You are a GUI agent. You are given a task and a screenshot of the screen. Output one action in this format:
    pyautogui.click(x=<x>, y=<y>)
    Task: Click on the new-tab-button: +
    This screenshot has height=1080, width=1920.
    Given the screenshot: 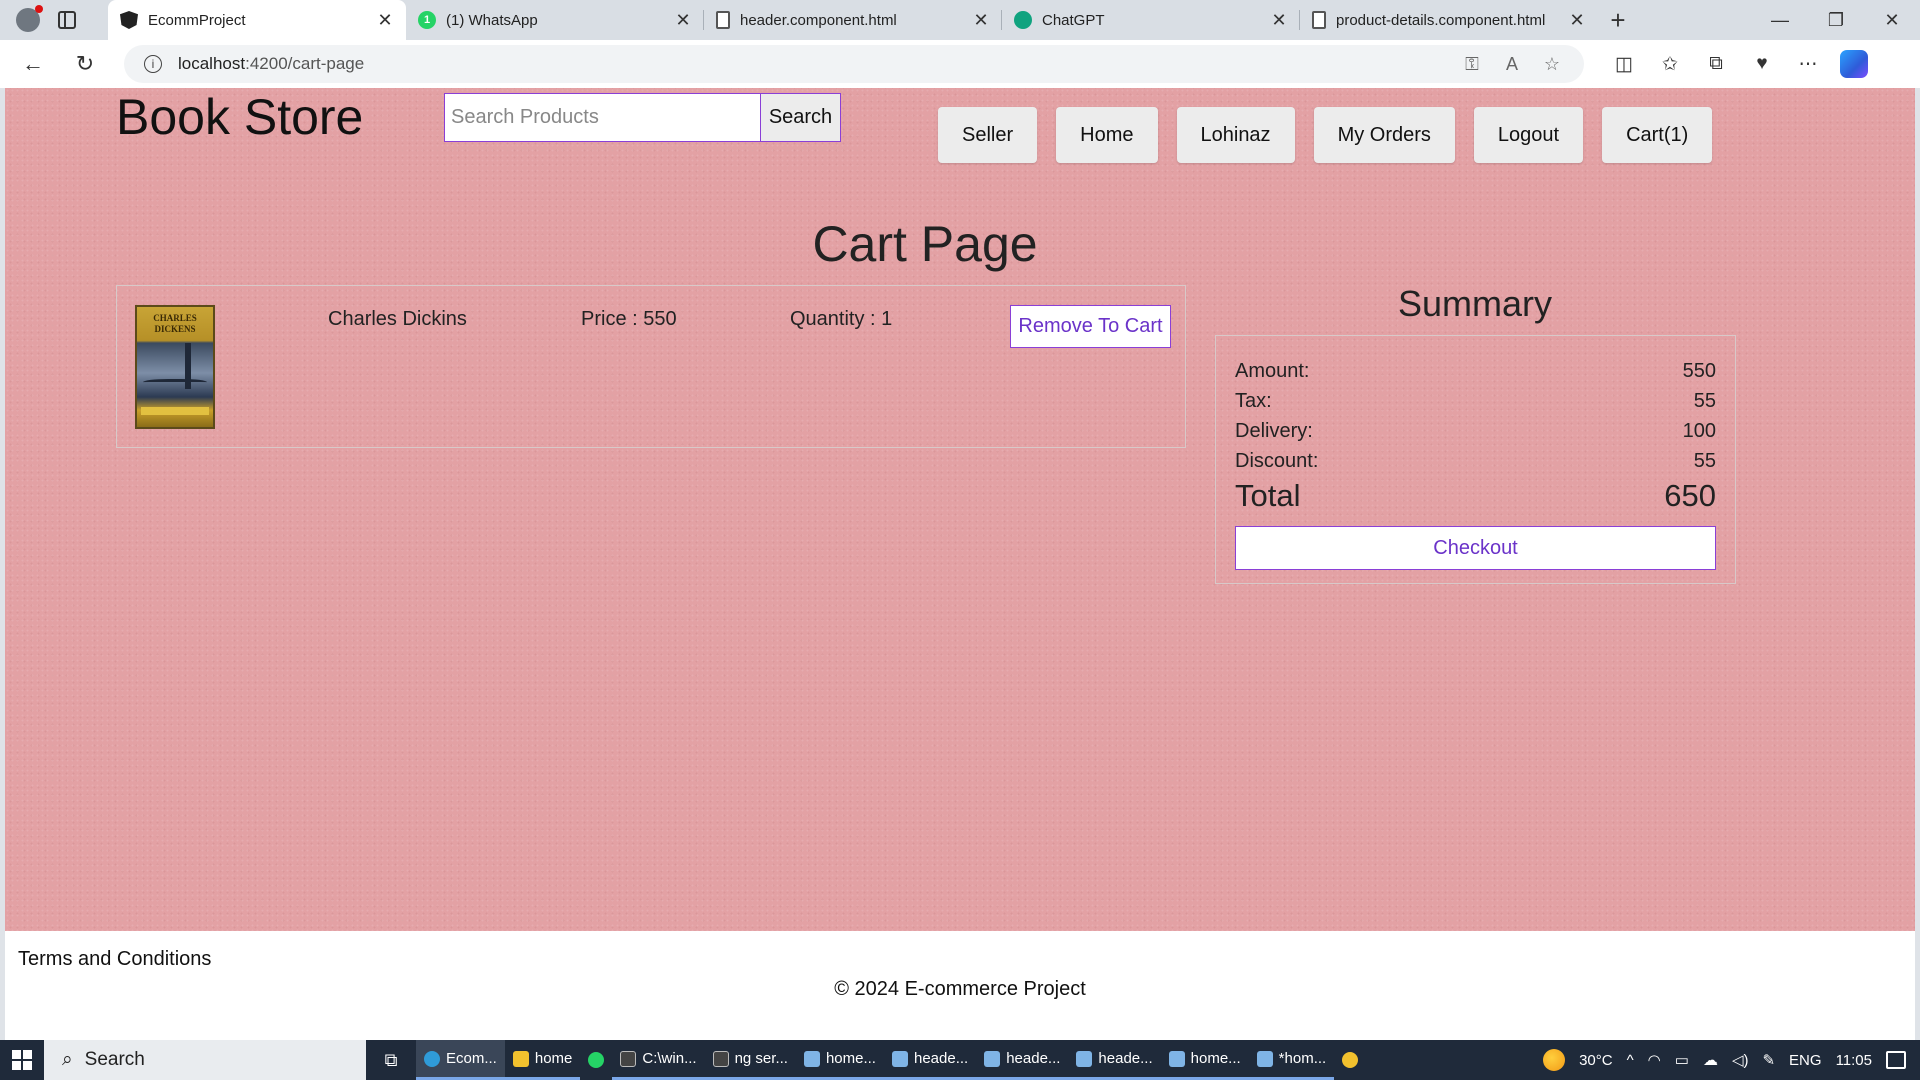 What is the action you would take?
    pyautogui.click(x=1618, y=20)
    